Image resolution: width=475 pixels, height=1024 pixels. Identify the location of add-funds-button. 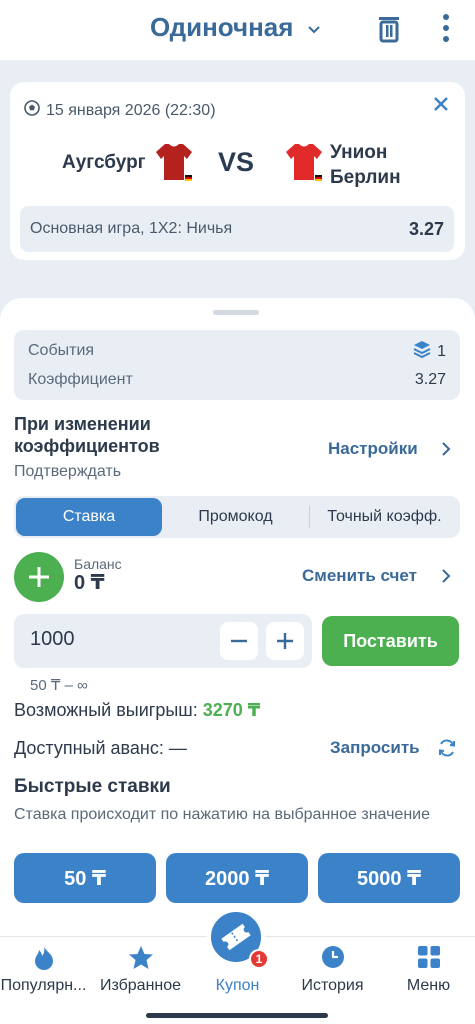
(39, 577).